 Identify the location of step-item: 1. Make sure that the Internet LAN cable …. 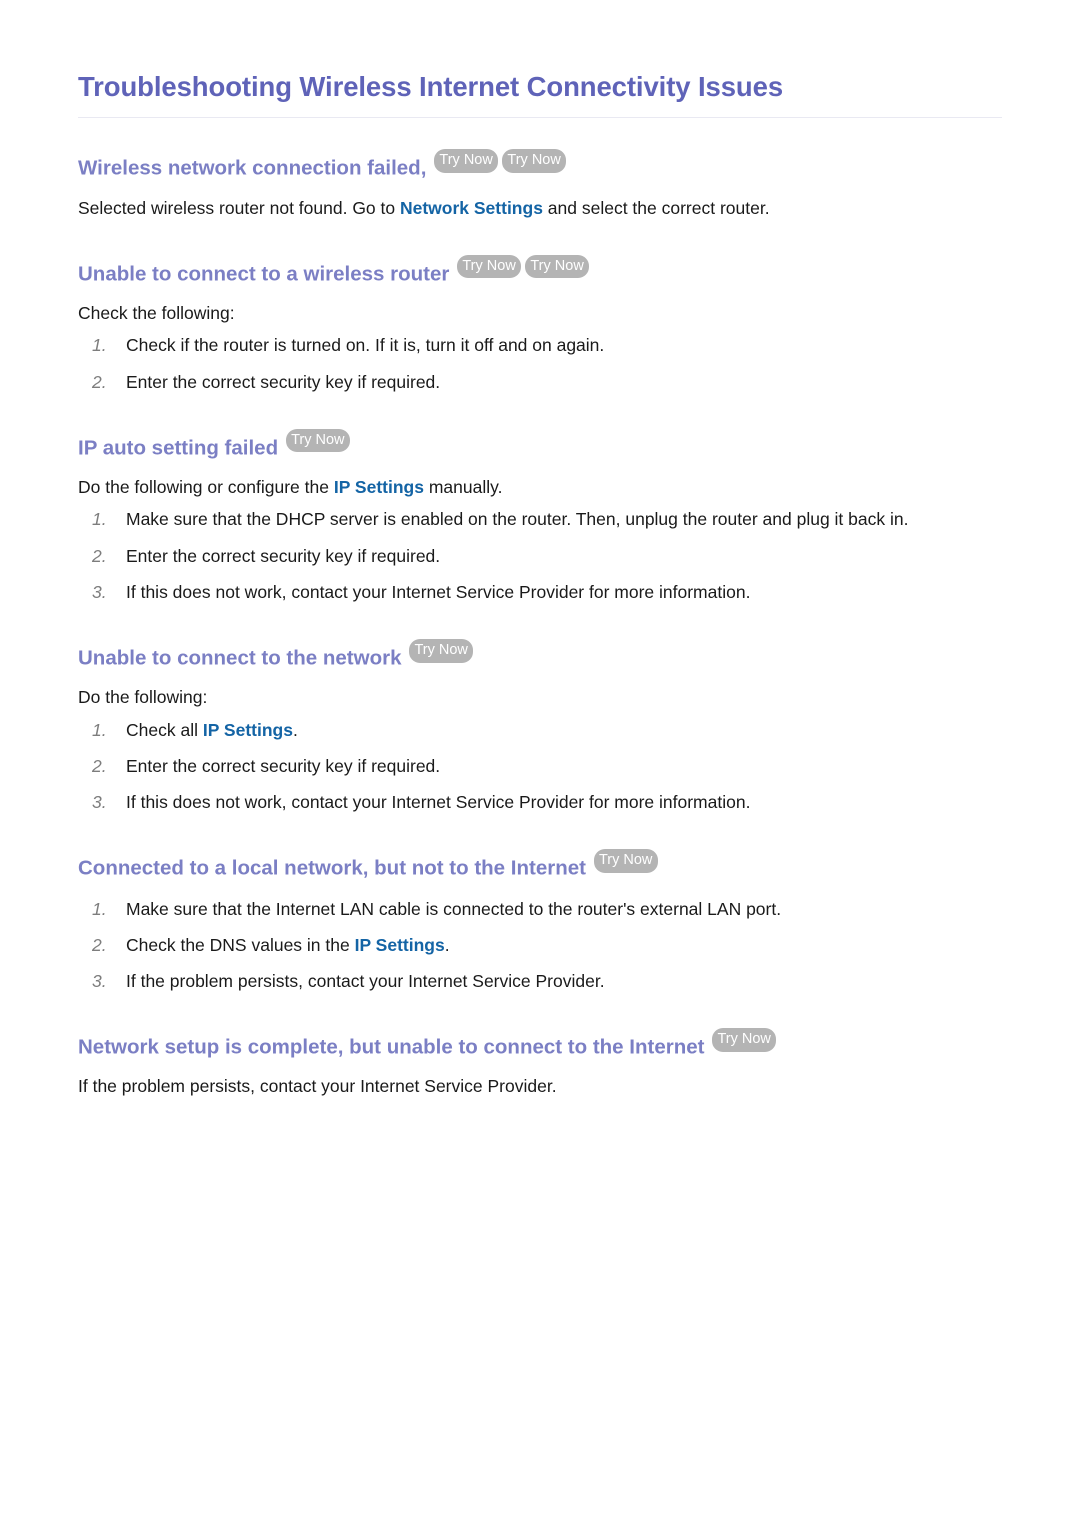
(540, 909).